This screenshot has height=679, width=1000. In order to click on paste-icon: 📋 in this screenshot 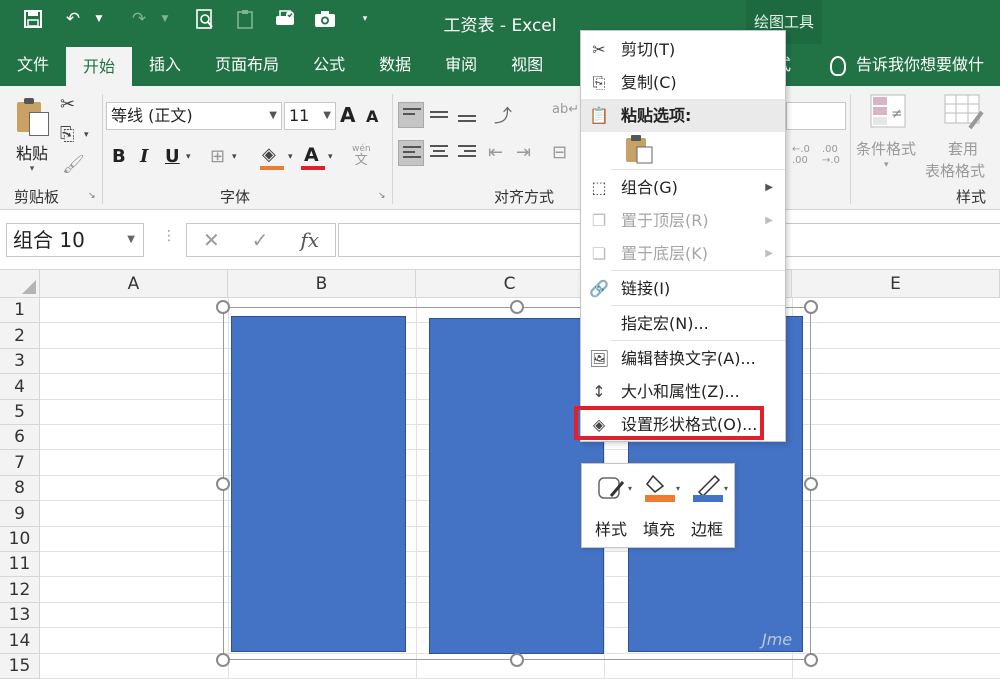, I will do `click(599, 115)`.